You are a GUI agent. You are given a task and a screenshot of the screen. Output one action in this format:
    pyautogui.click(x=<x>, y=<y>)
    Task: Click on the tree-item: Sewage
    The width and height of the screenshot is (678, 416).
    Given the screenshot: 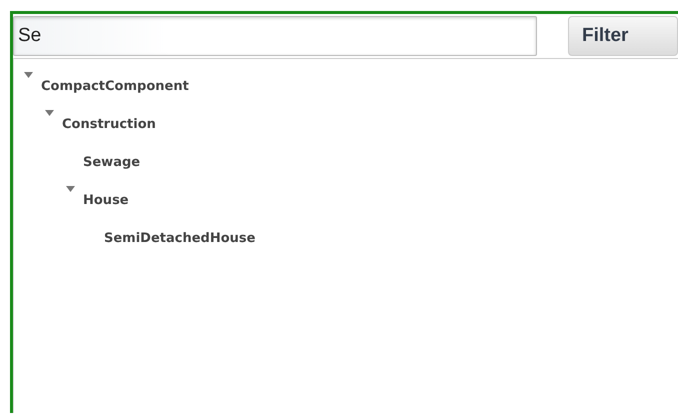 What is the action you would take?
    pyautogui.click(x=111, y=162)
    